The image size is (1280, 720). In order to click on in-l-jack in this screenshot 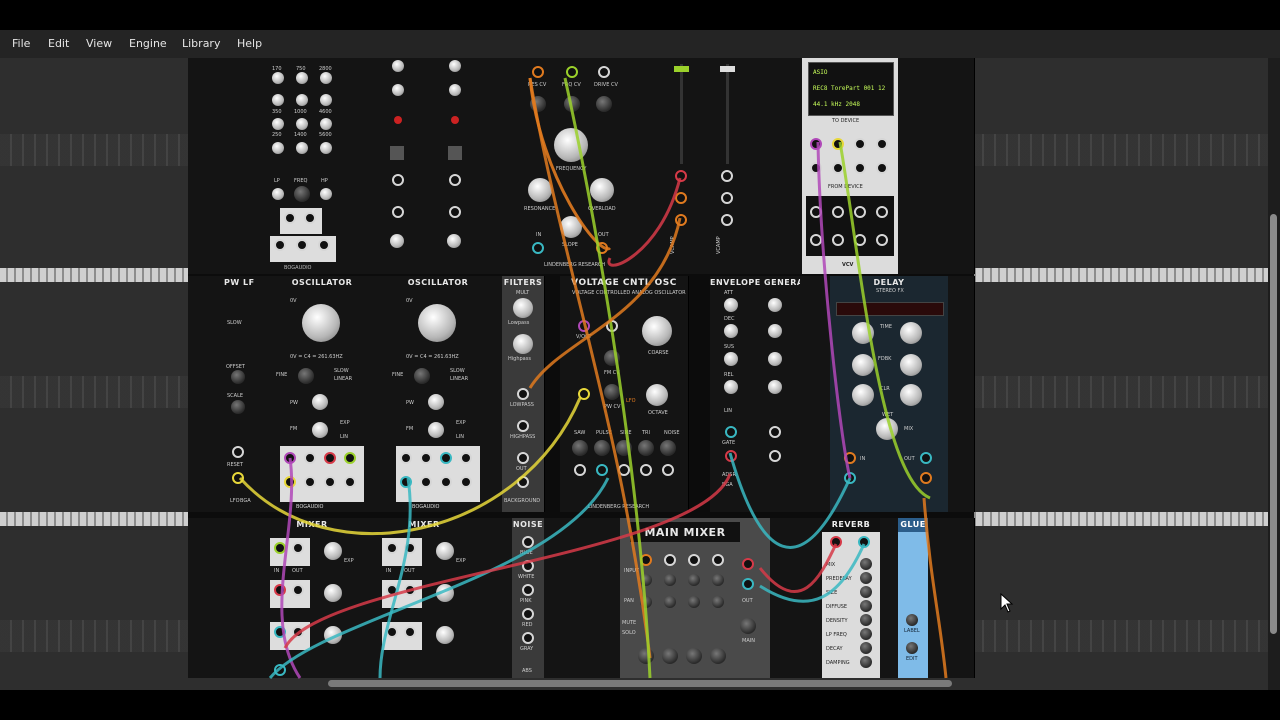, I will do `click(850, 458)`.